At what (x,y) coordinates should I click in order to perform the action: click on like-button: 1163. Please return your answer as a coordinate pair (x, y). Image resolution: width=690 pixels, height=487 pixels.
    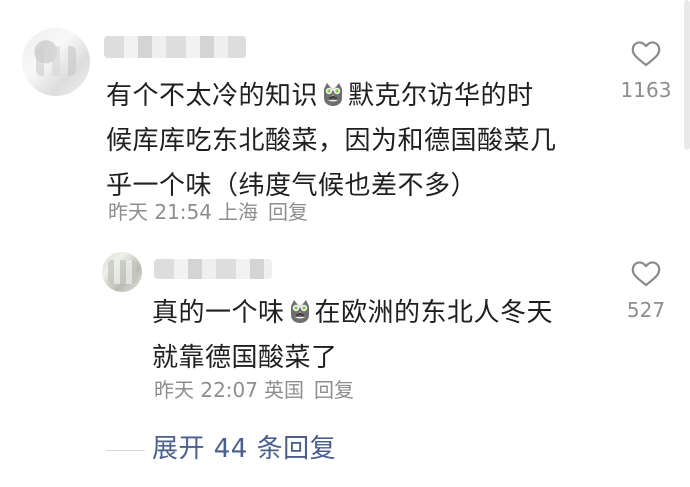
    Looking at the image, I should click on (646, 70).